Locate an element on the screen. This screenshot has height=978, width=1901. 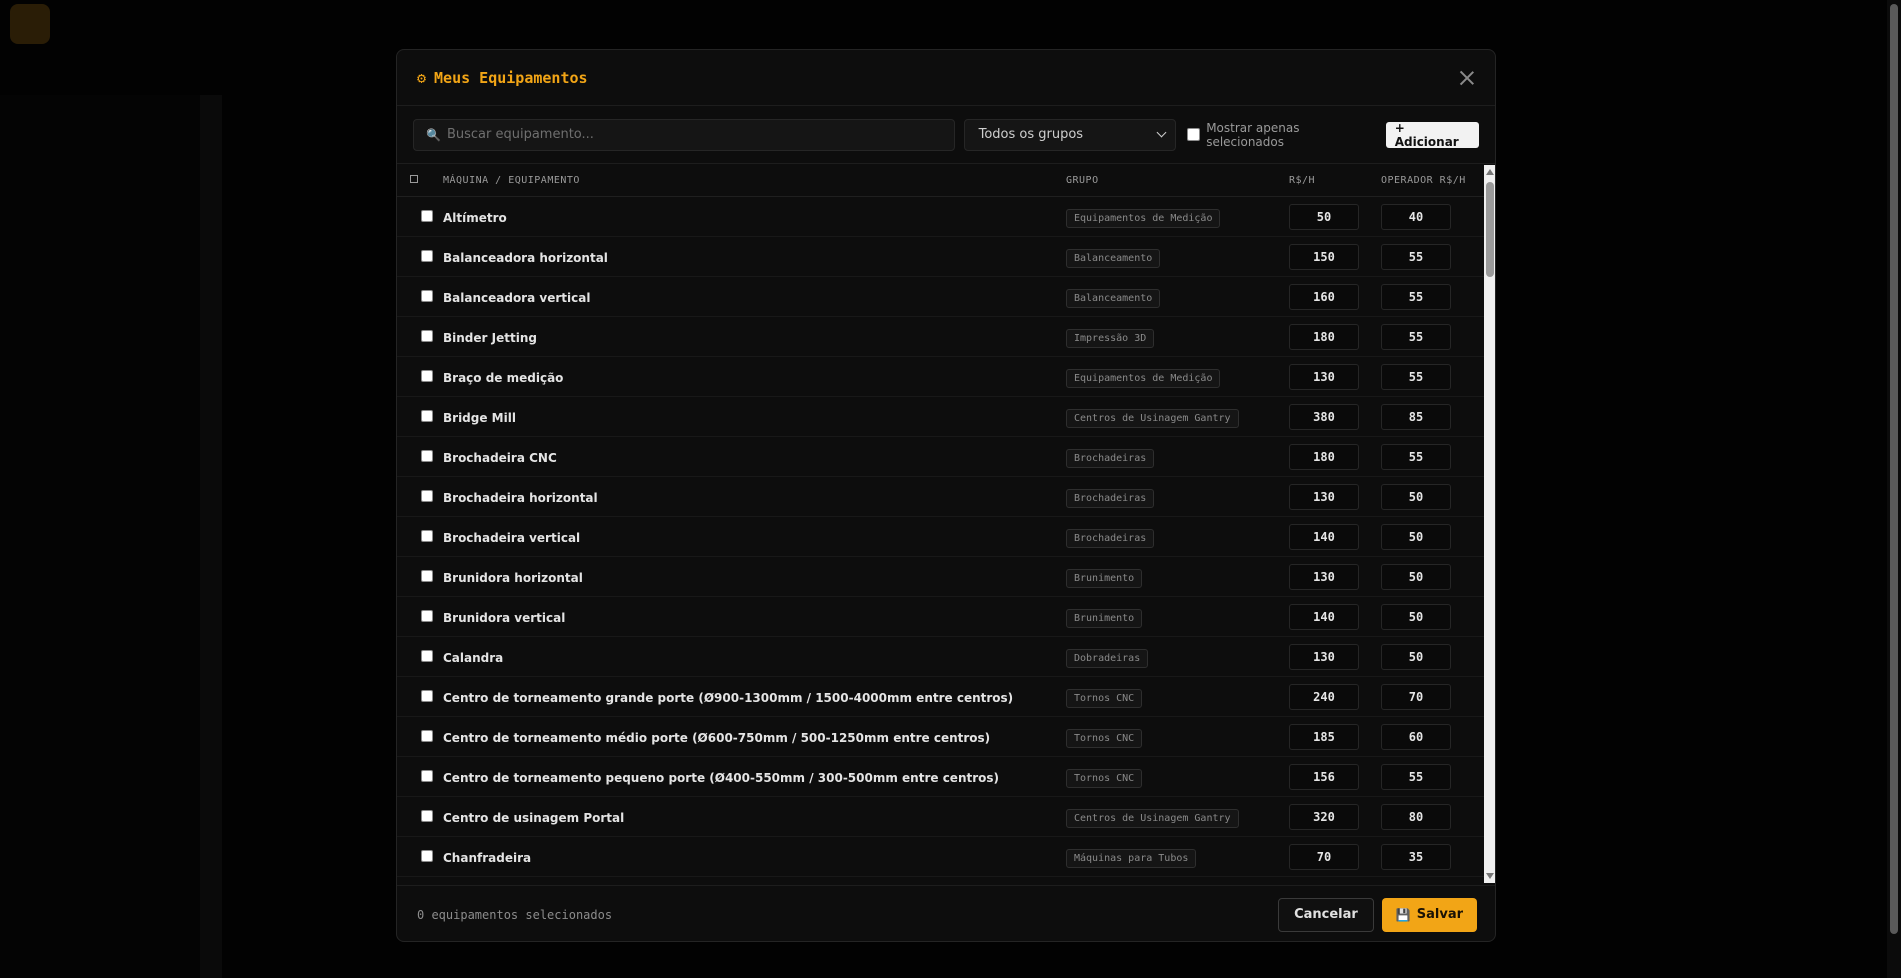
scroll-up-icon is located at coordinates (1490, 172).